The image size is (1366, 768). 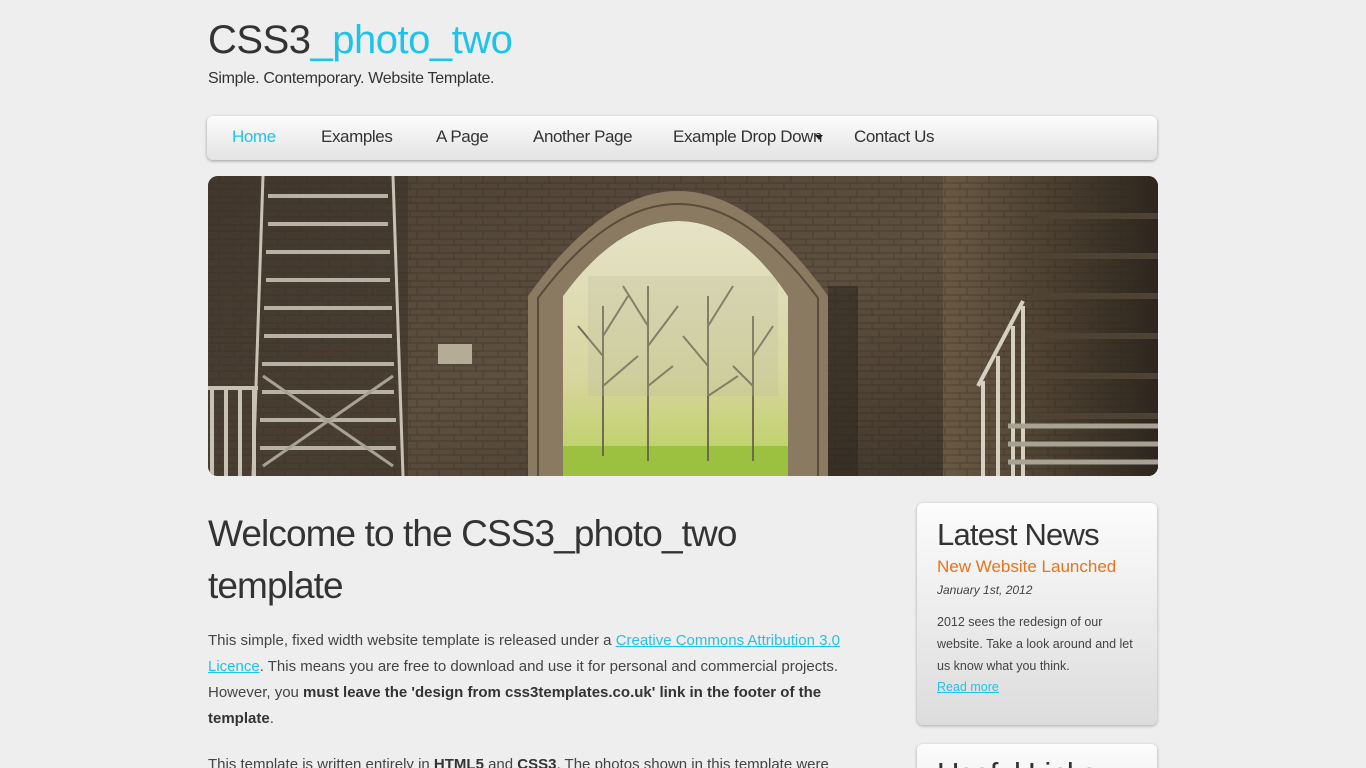 What do you see at coordinates (1037, 687) in the screenshot?
I see `read-more-link: Read more` at bounding box center [1037, 687].